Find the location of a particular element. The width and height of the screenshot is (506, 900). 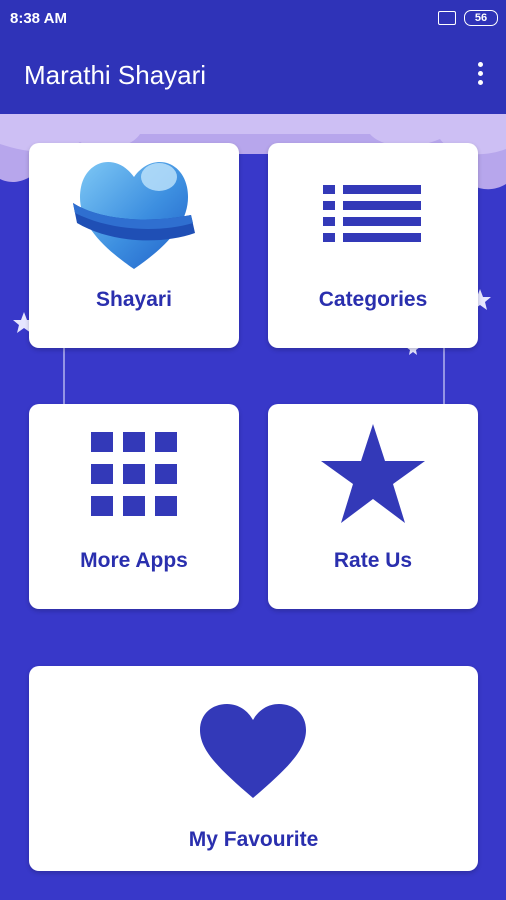

list-icon is located at coordinates (372, 213).